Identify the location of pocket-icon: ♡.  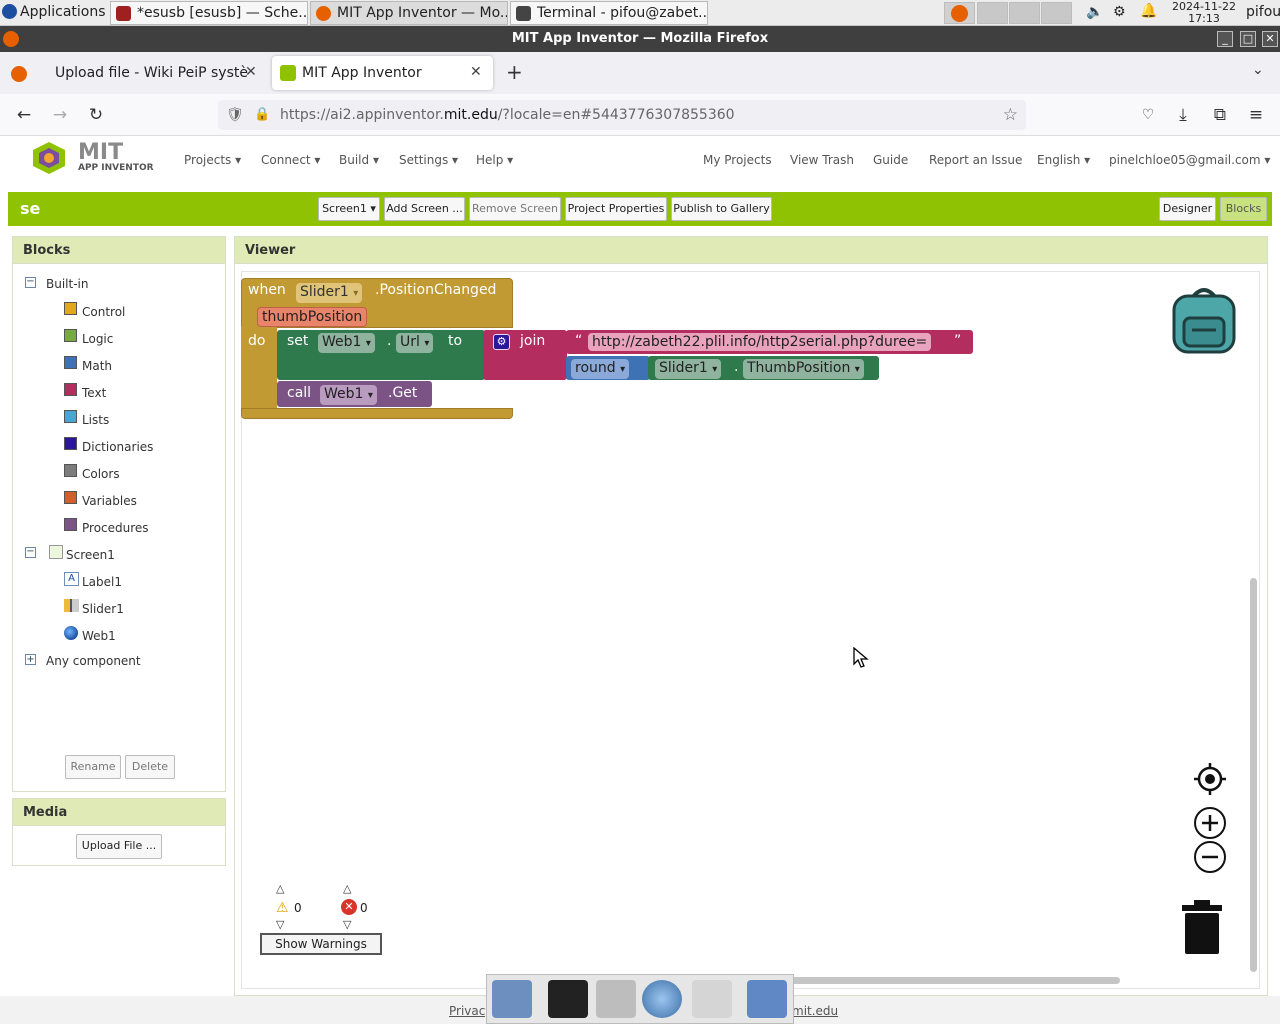
(1148, 115).